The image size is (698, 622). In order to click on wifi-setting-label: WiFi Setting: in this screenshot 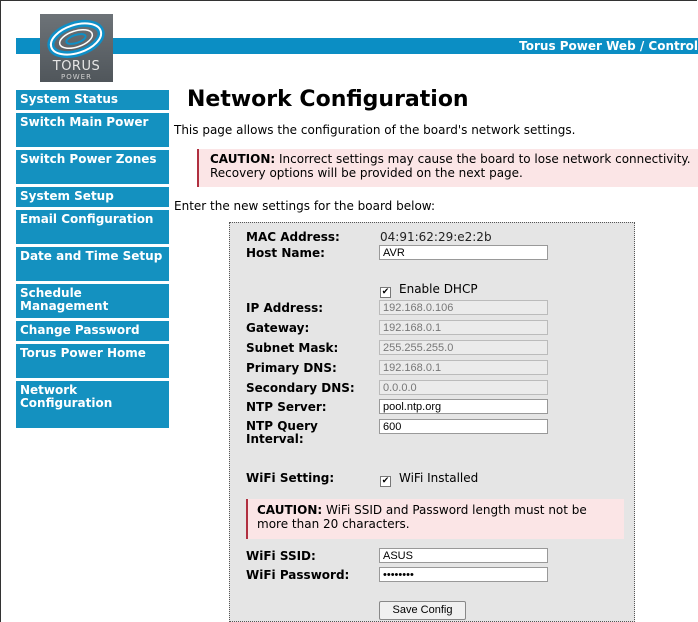, I will do `click(290, 478)`.